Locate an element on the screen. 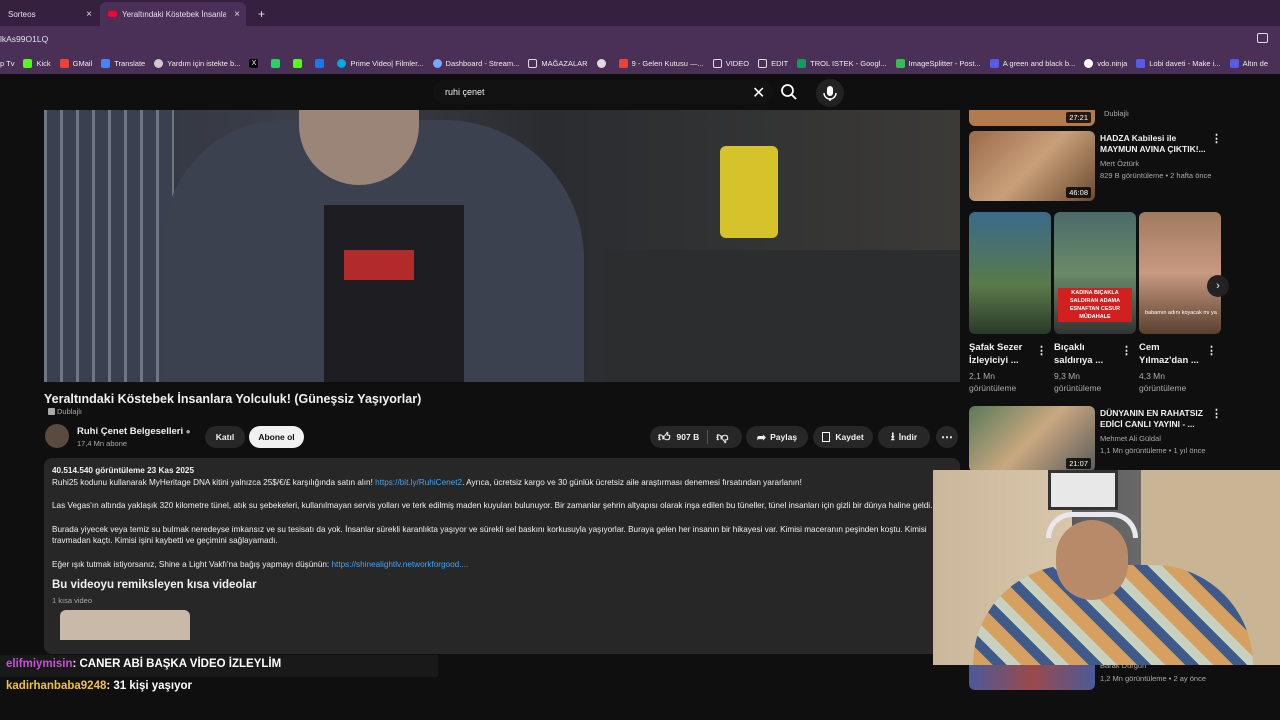 Image resolution: width=1280 pixels, height=720 pixels. search-value: ruhi çenet is located at coordinates (465, 92).